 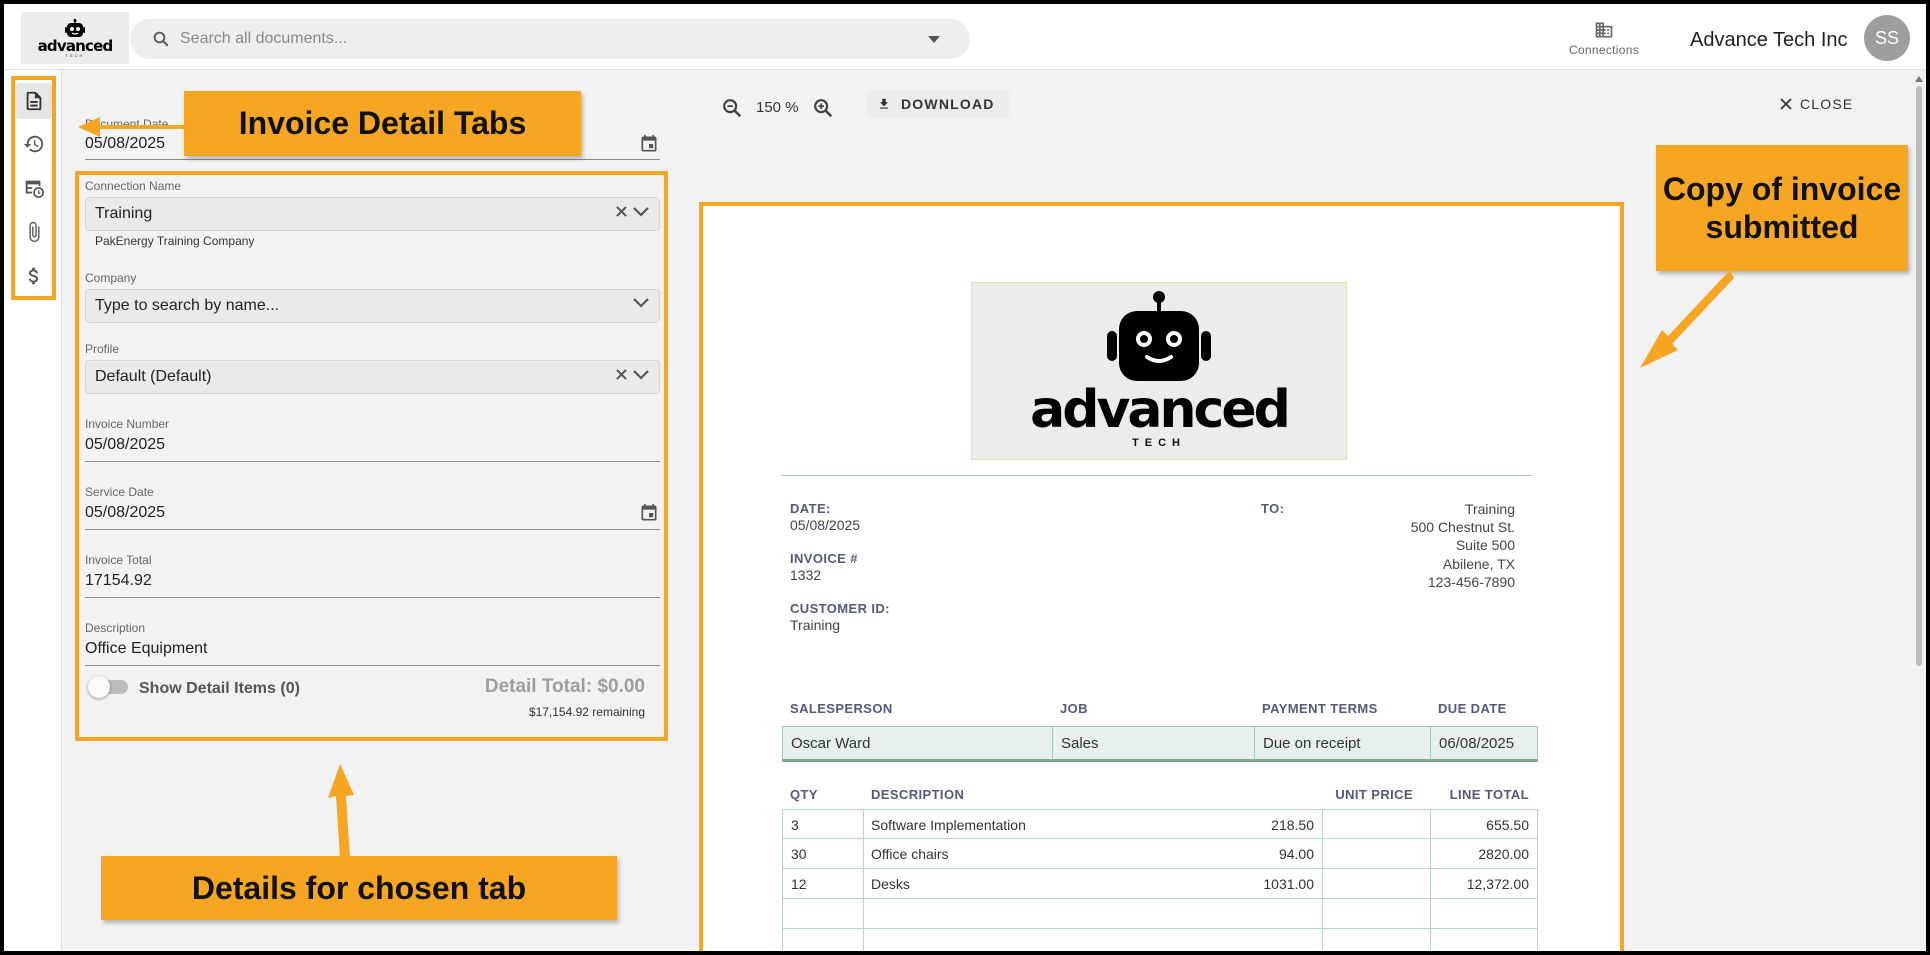 I want to click on invoice-total-underline, so click(x=372, y=597).